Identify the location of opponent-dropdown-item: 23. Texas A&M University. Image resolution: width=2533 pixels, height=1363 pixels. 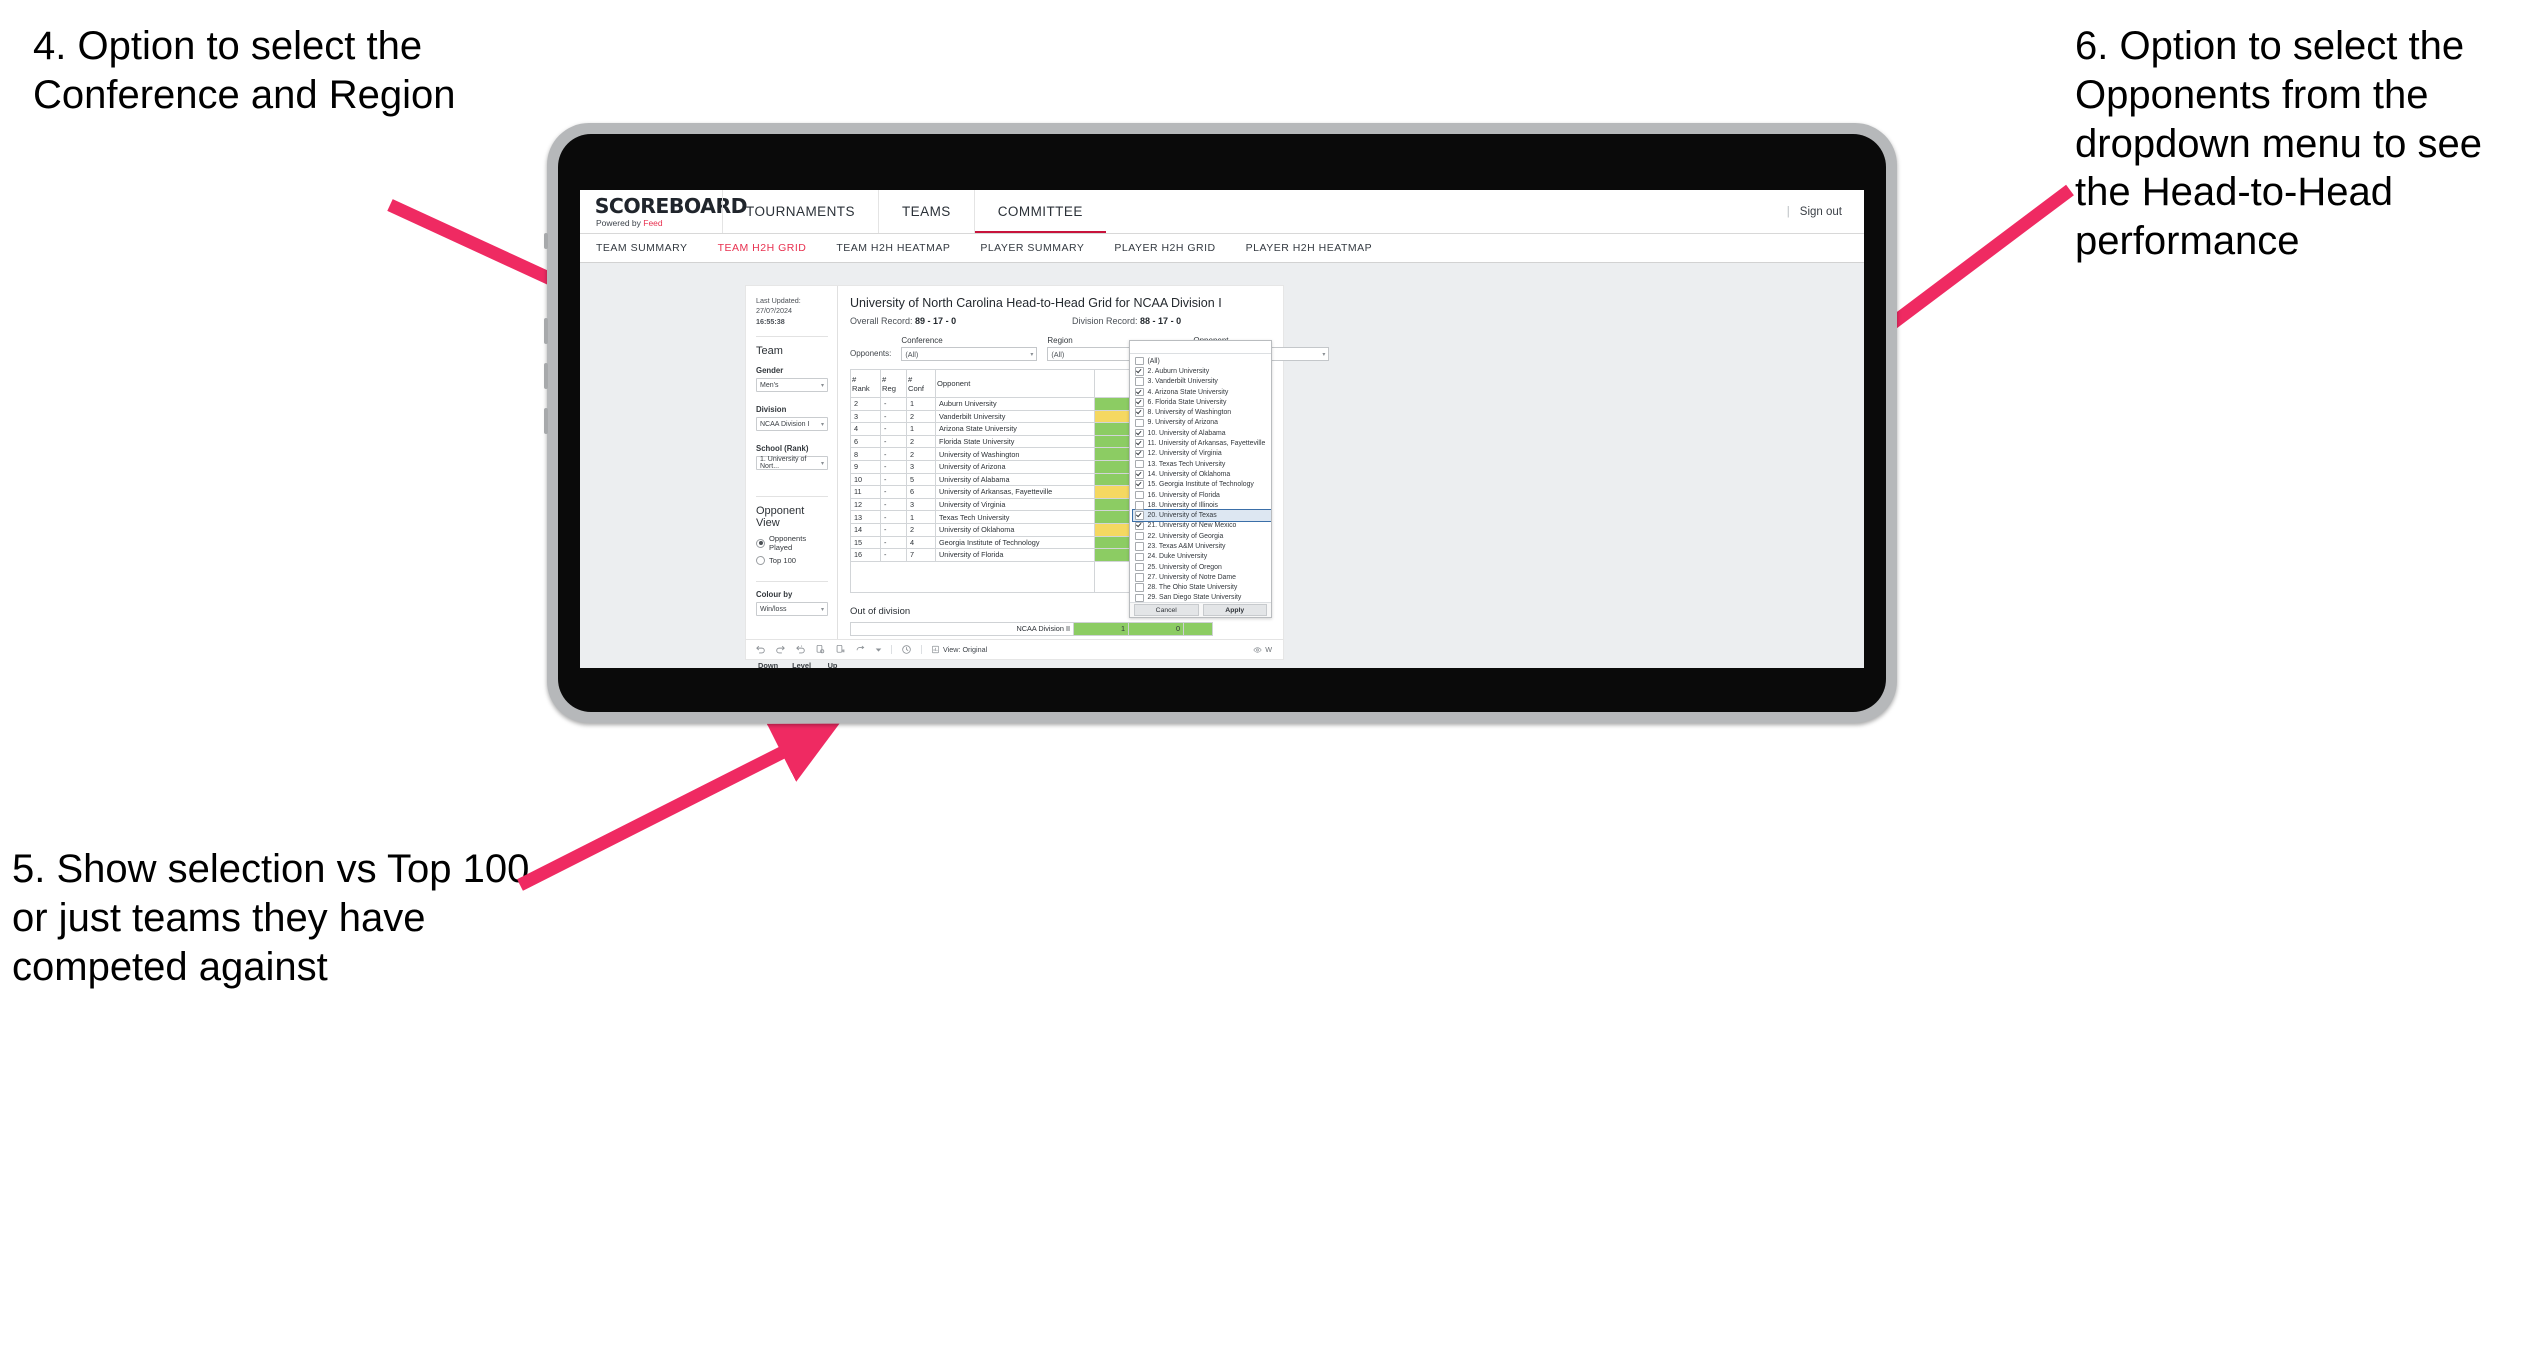
(1202, 546).